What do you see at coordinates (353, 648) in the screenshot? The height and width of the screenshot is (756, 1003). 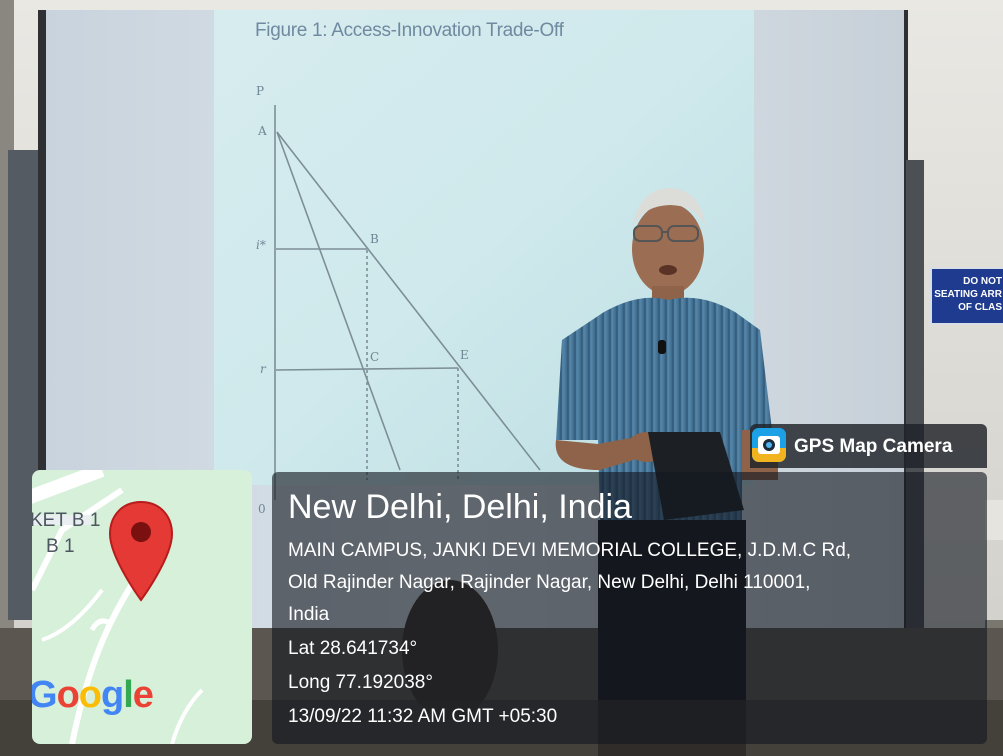 I see `latitude-value: Lat 28.641734°` at bounding box center [353, 648].